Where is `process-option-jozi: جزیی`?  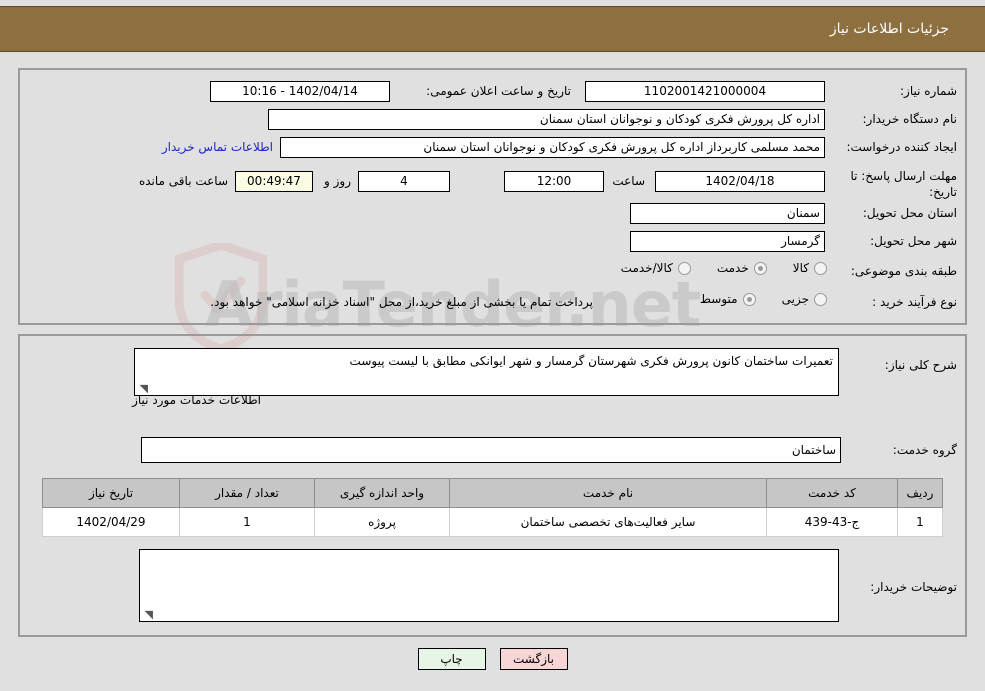
process-option-jozi: جزیی is located at coordinates (804, 299).